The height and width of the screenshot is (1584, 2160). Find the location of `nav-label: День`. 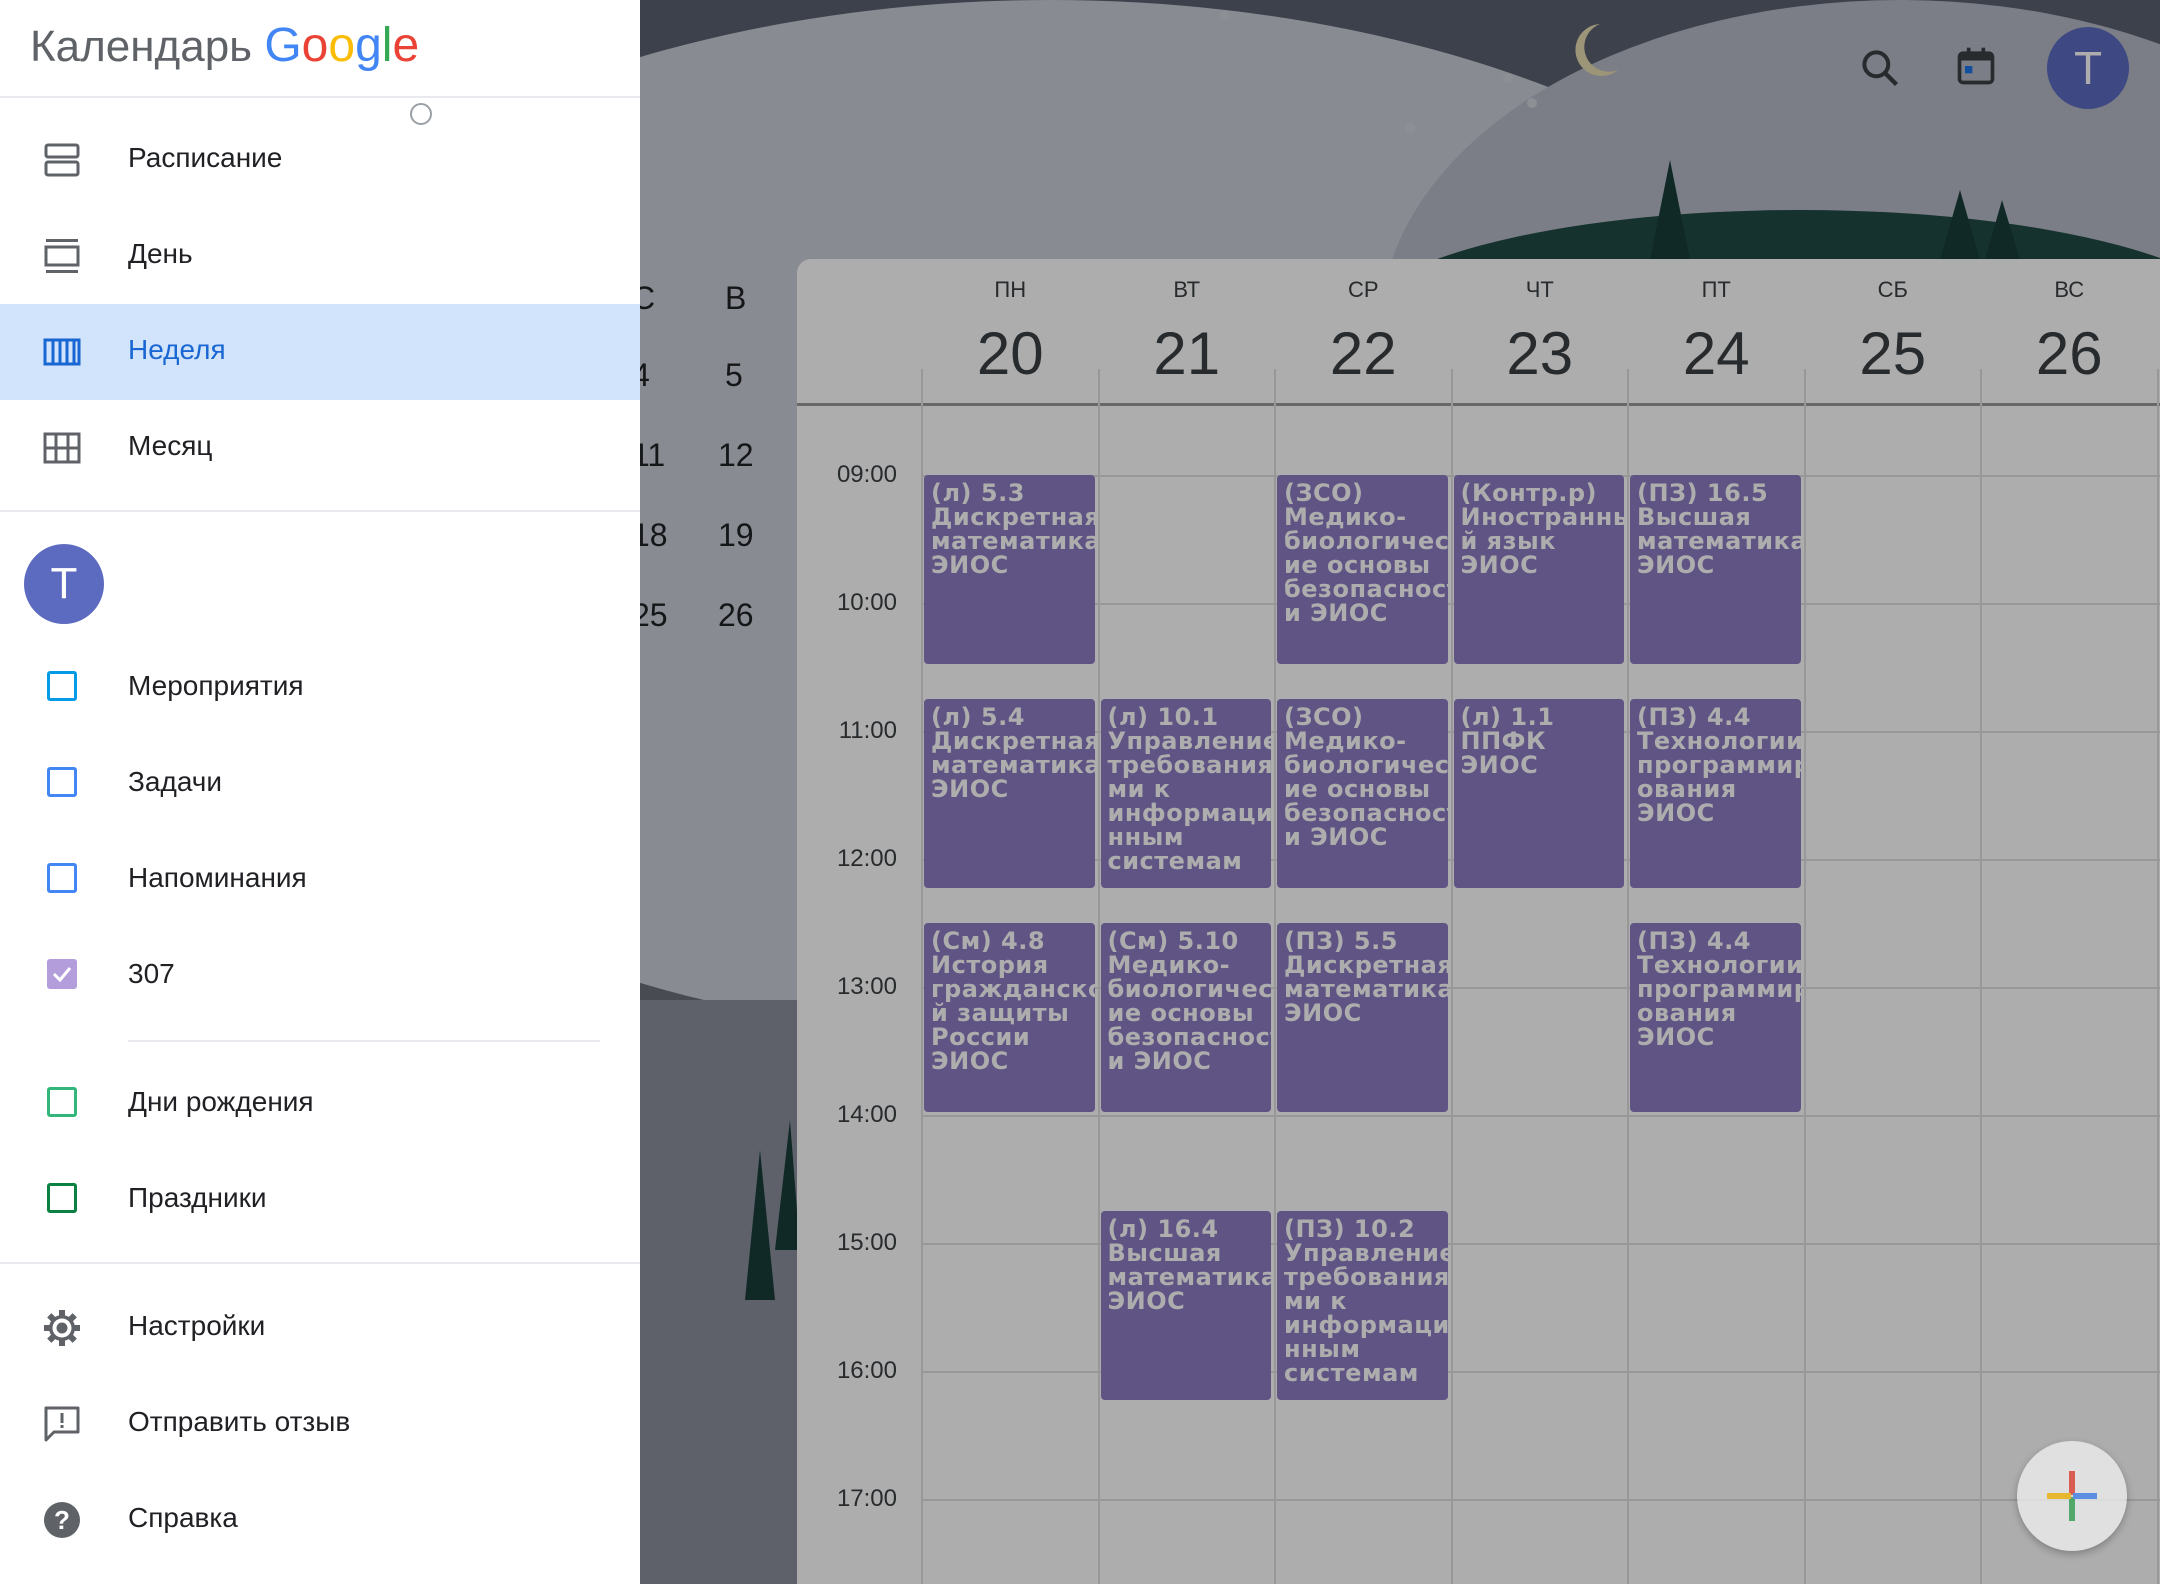

nav-label: День is located at coordinates (160, 253).